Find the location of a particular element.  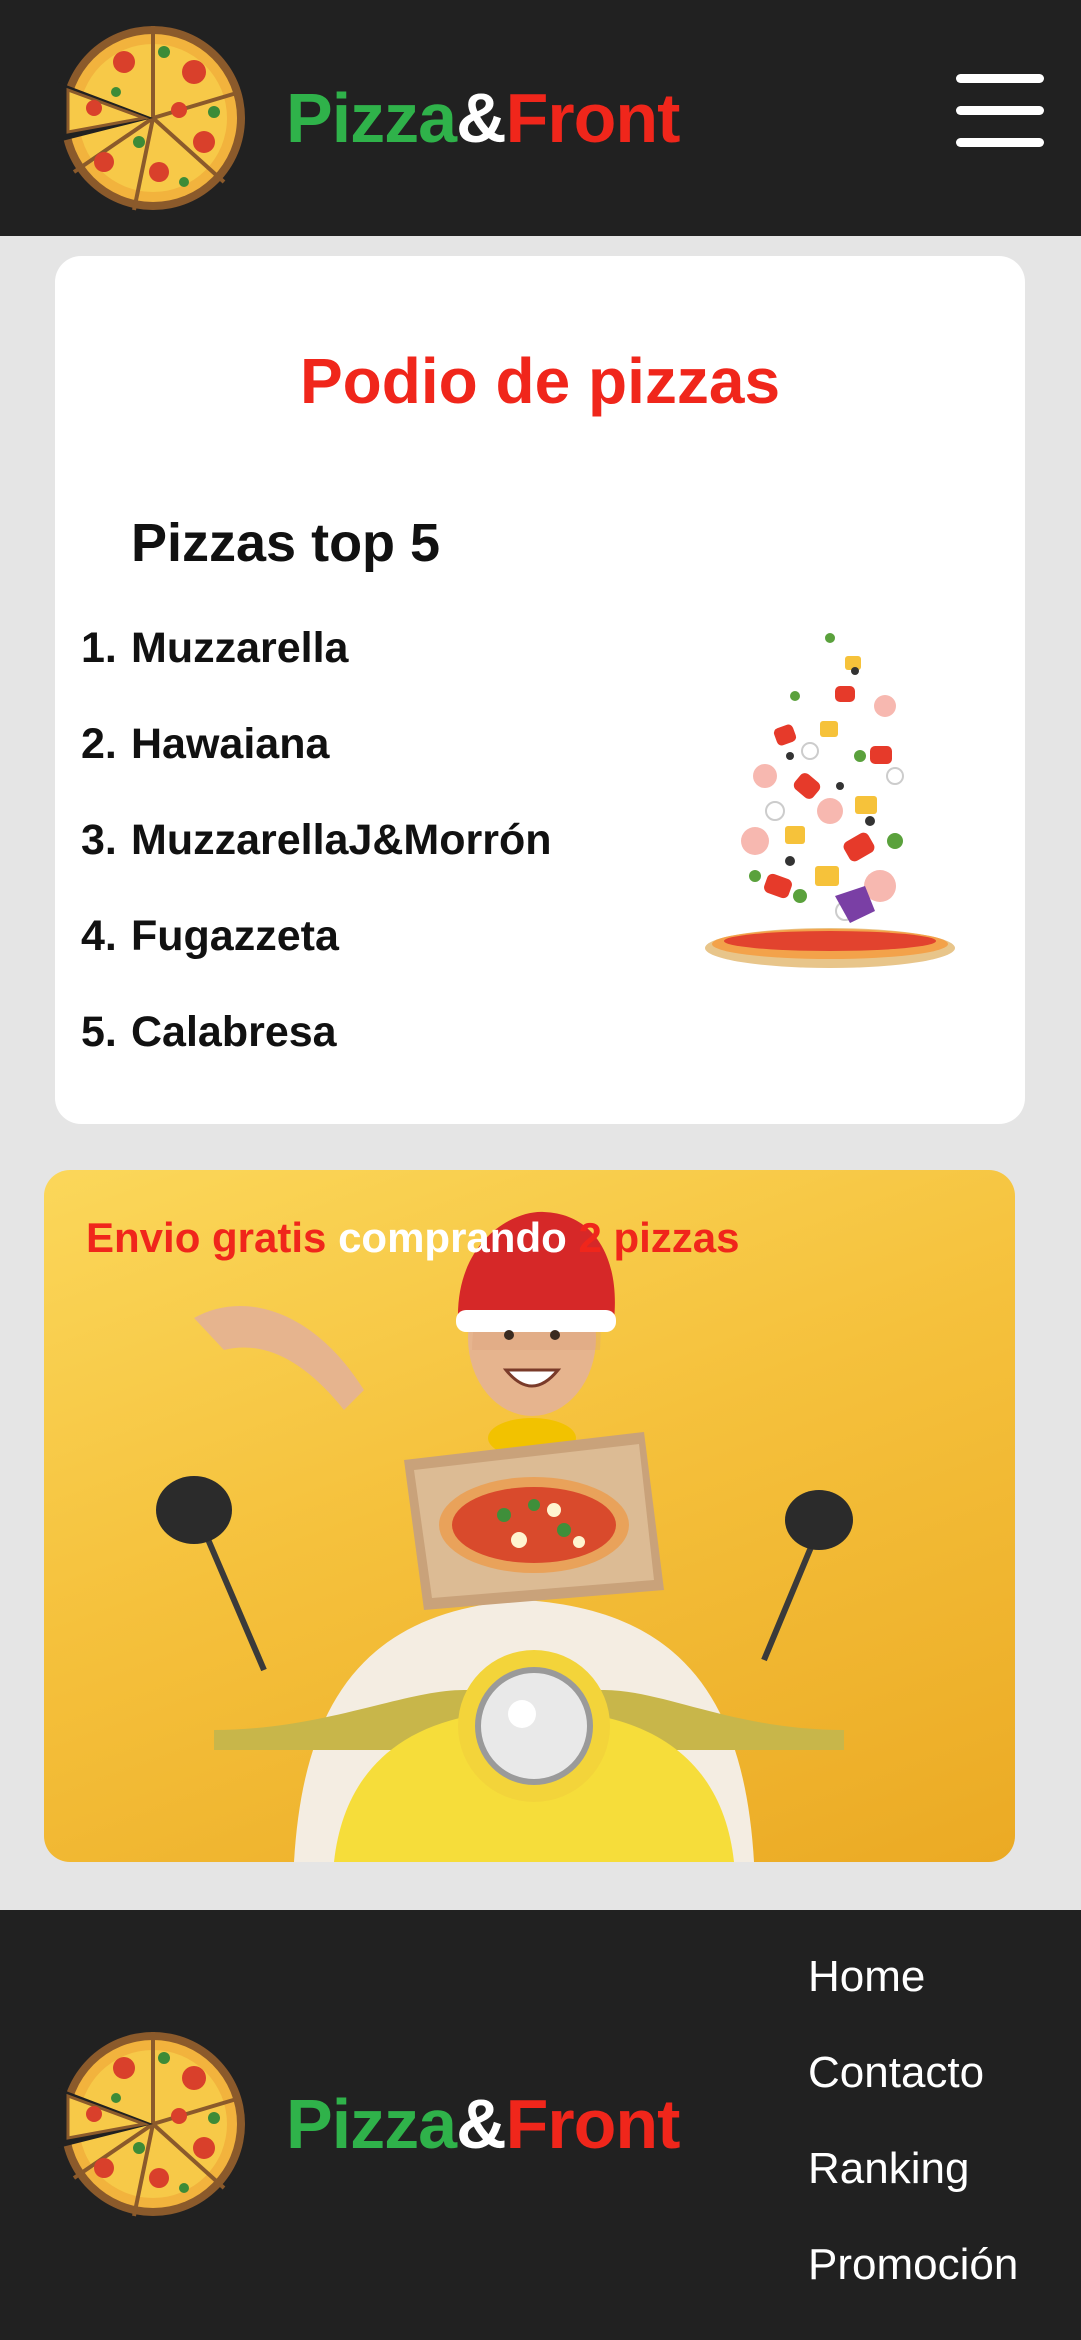

site-header: Pizza&Front is located at coordinates (540, 118).